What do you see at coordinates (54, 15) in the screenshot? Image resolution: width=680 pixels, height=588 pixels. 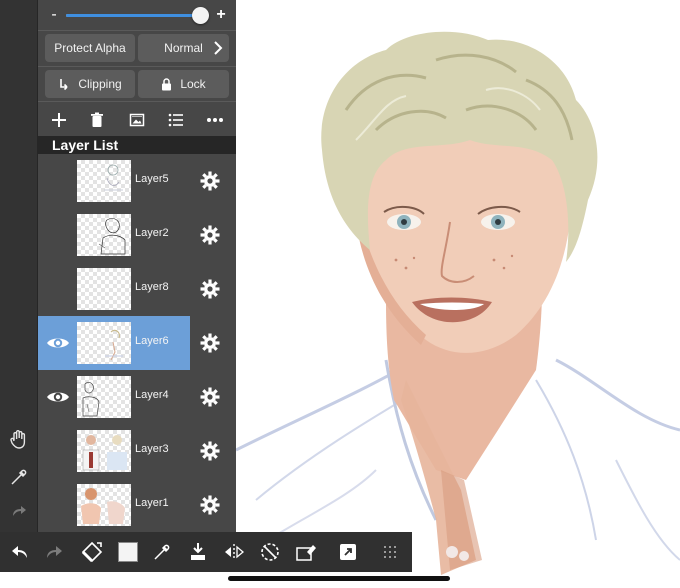 I see `slider-decrease-button: -` at bounding box center [54, 15].